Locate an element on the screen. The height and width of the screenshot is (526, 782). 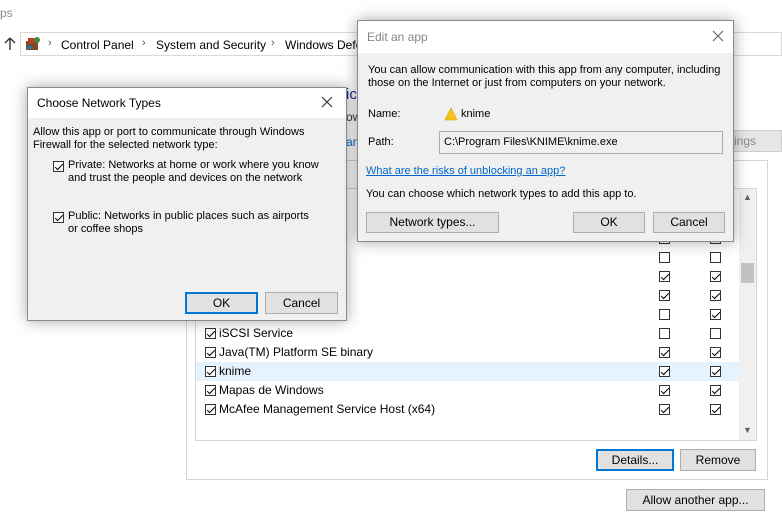
table-row: McAfee Management Service Host (x64) is located at coordinates (468, 409).